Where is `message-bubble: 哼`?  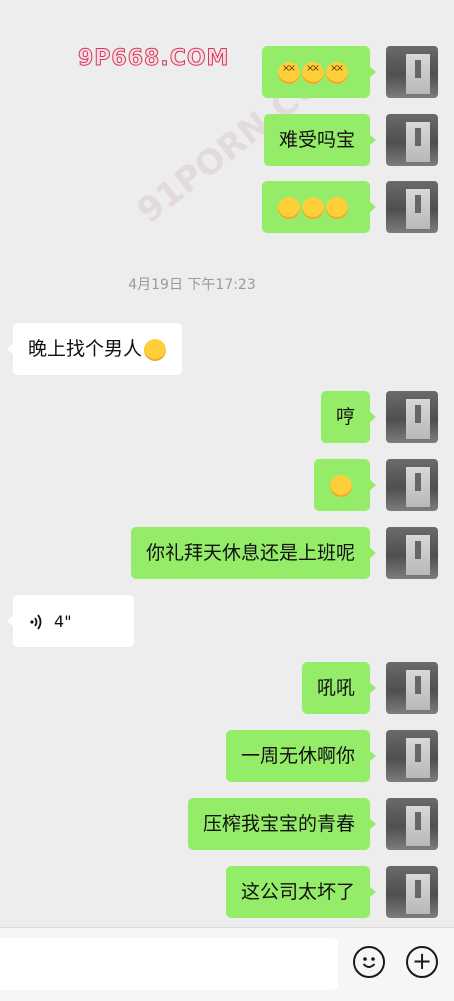 message-bubble: 哼 is located at coordinates (348, 417).